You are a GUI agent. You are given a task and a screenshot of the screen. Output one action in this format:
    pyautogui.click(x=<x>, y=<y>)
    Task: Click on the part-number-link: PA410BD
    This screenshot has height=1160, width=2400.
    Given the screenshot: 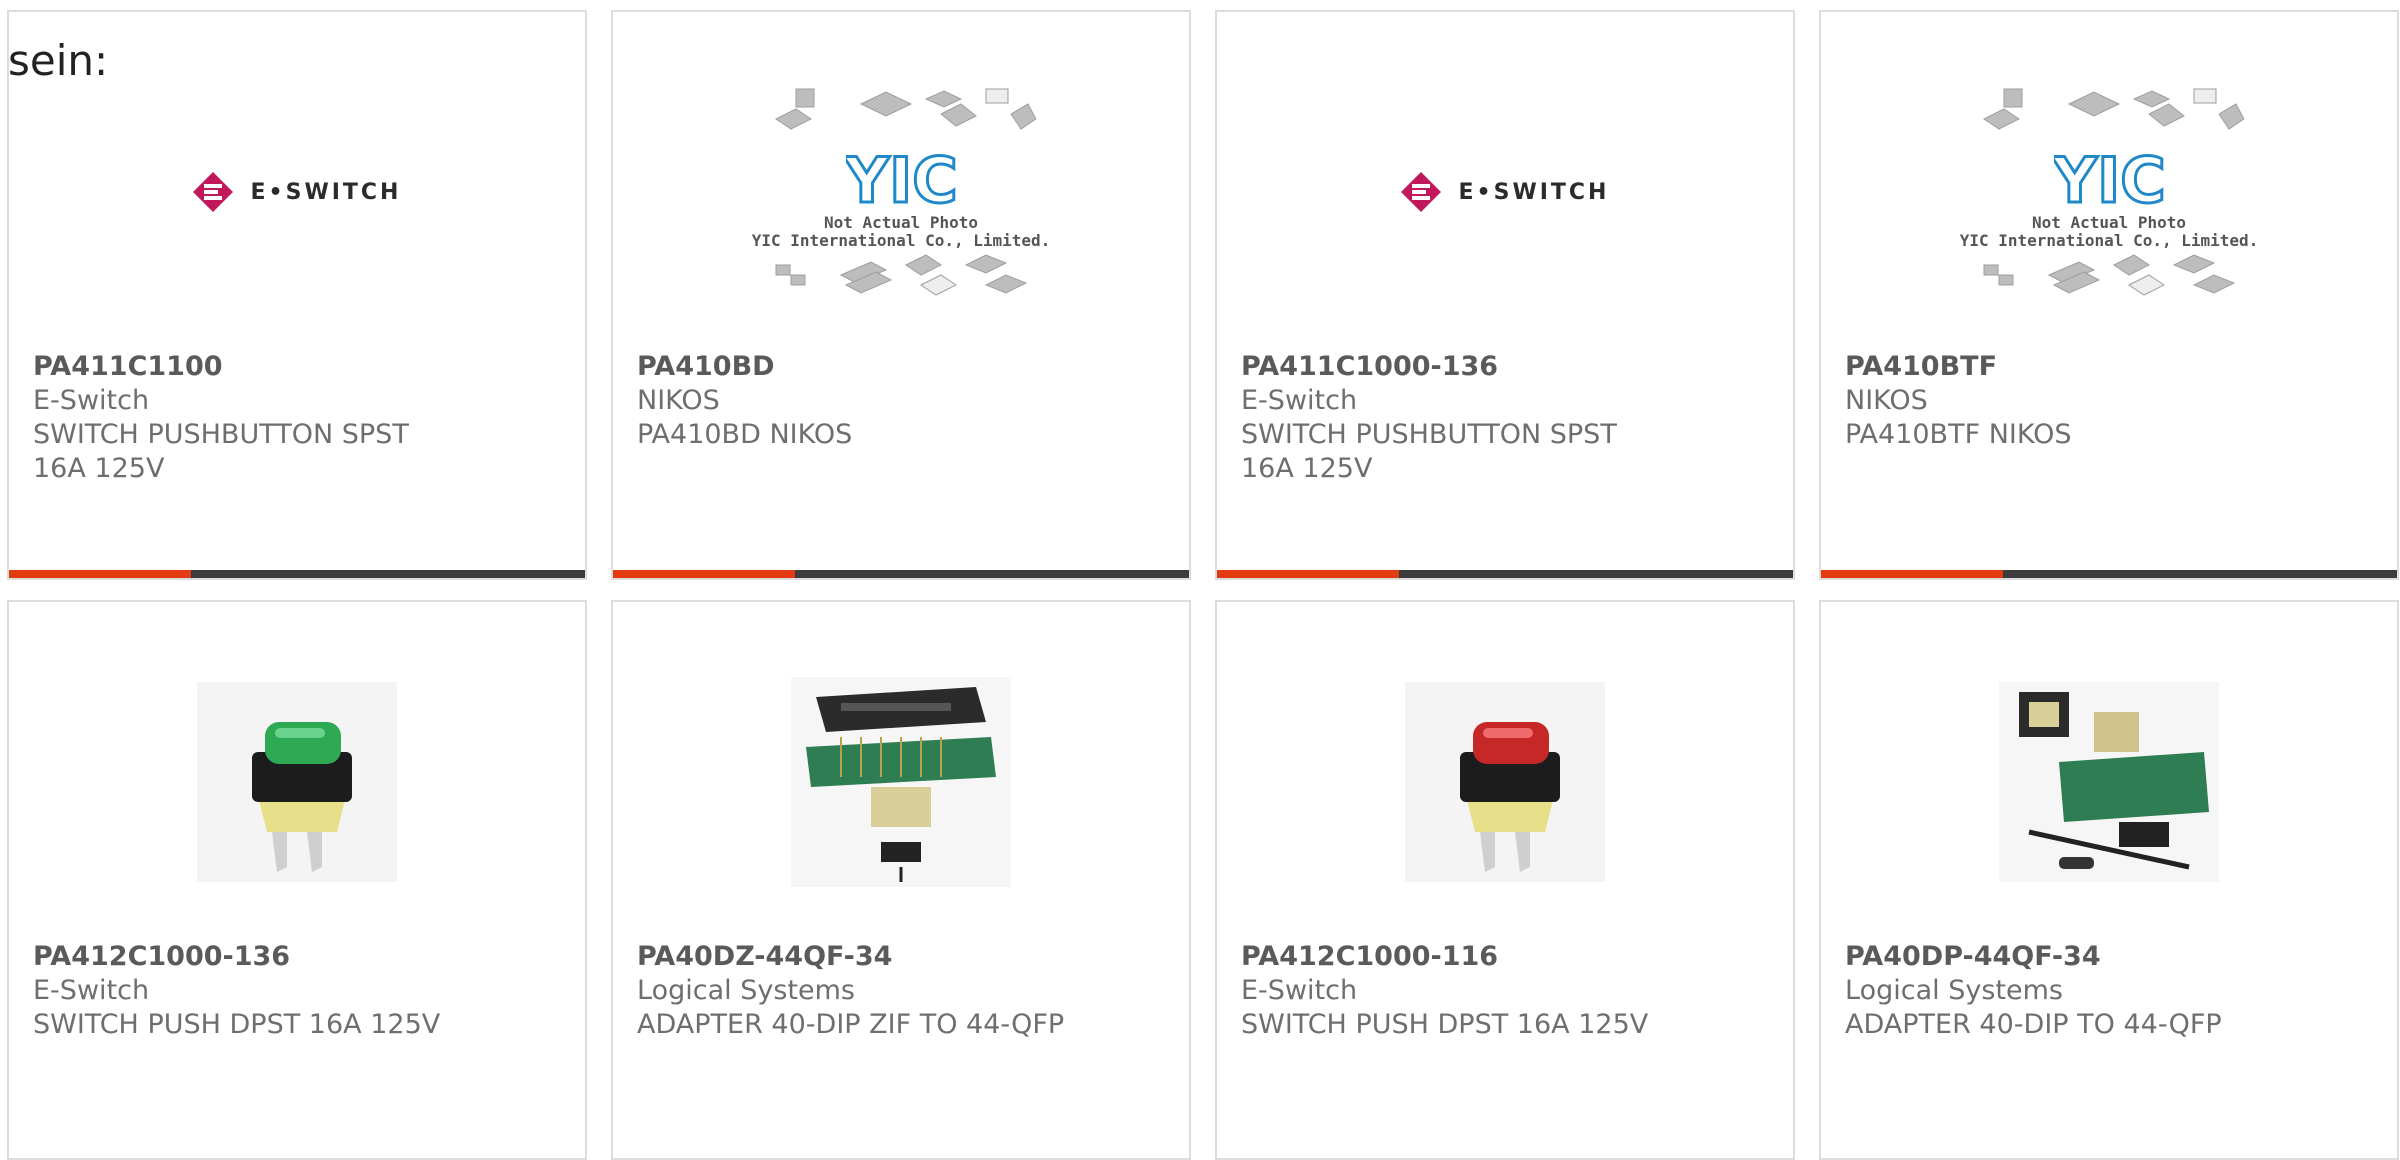 What is the action you would take?
    pyautogui.click(x=853, y=367)
    